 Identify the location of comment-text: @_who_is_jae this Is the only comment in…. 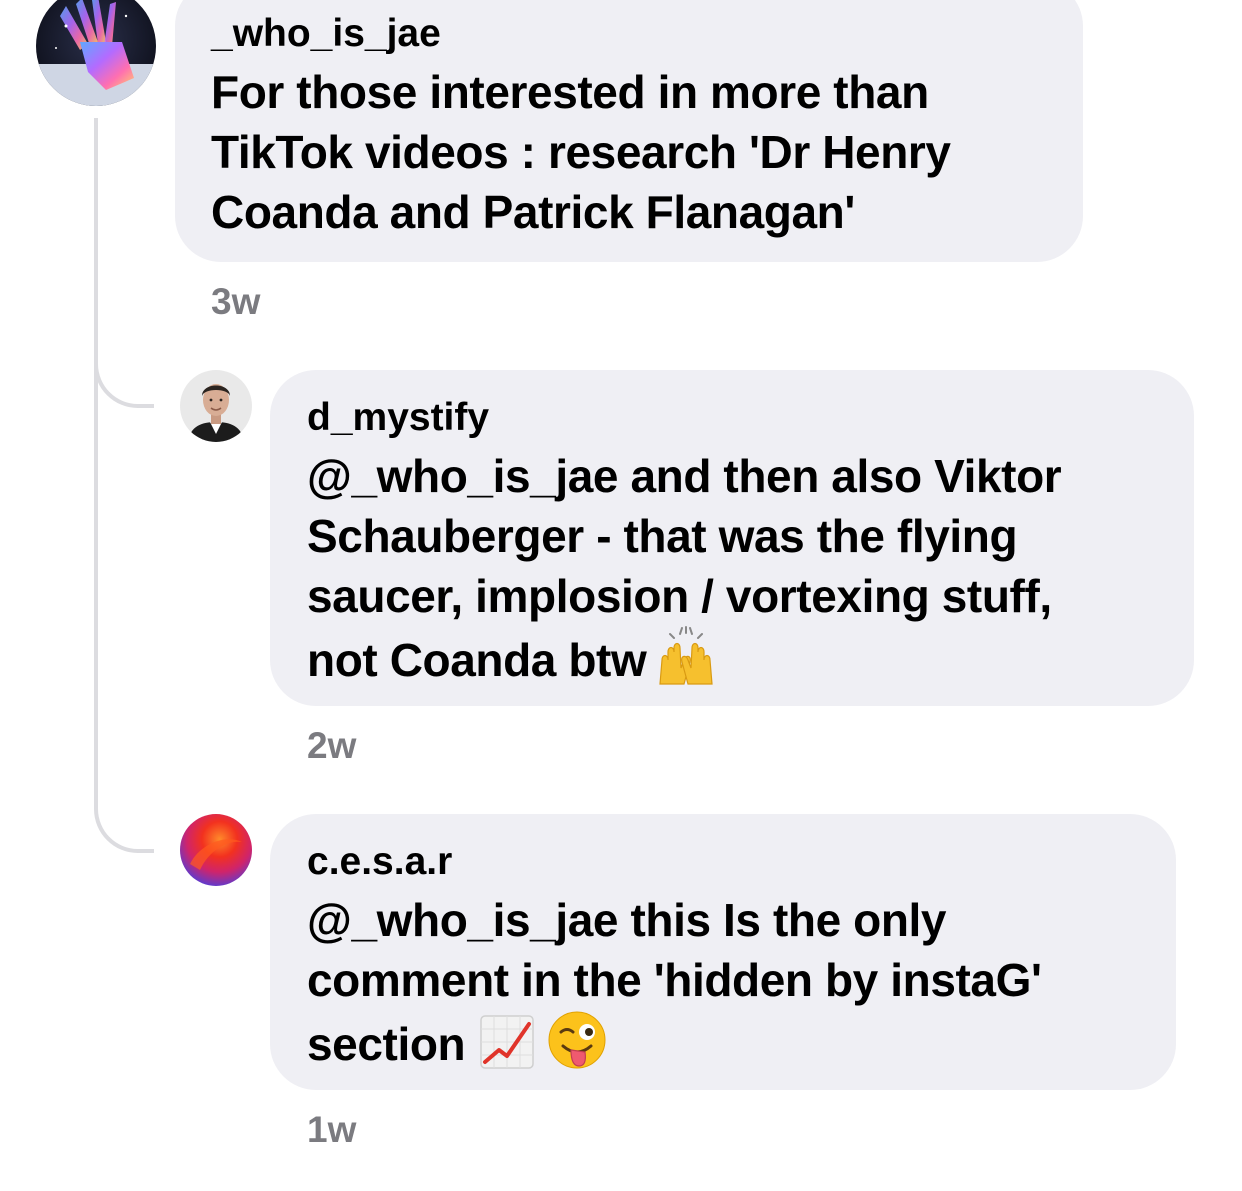
(674, 982).